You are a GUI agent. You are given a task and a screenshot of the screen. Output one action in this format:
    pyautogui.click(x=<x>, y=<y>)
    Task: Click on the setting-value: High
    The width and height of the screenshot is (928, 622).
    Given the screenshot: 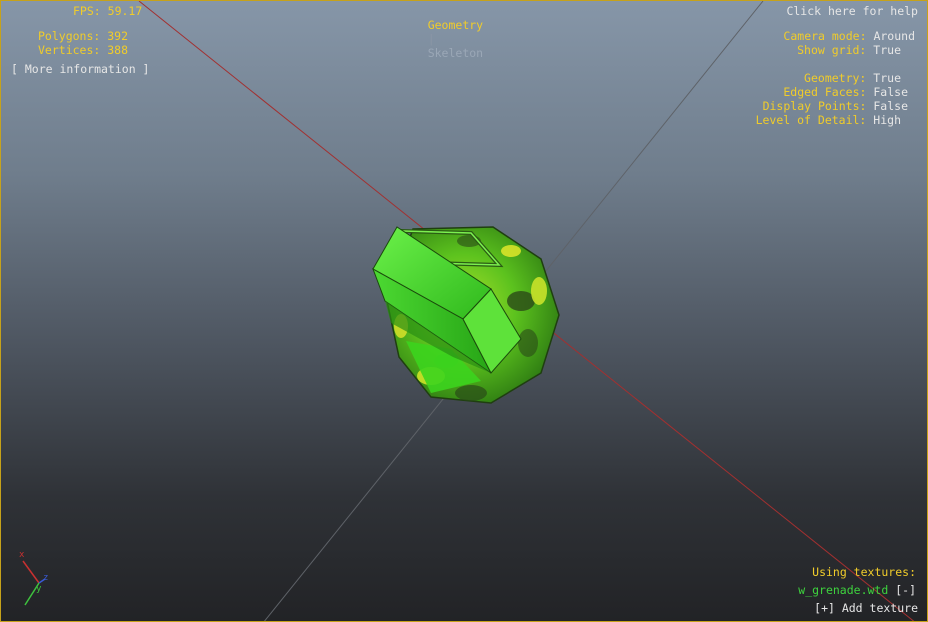 What is the action you would take?
    pyautogui.click(x=887, y=120)
    